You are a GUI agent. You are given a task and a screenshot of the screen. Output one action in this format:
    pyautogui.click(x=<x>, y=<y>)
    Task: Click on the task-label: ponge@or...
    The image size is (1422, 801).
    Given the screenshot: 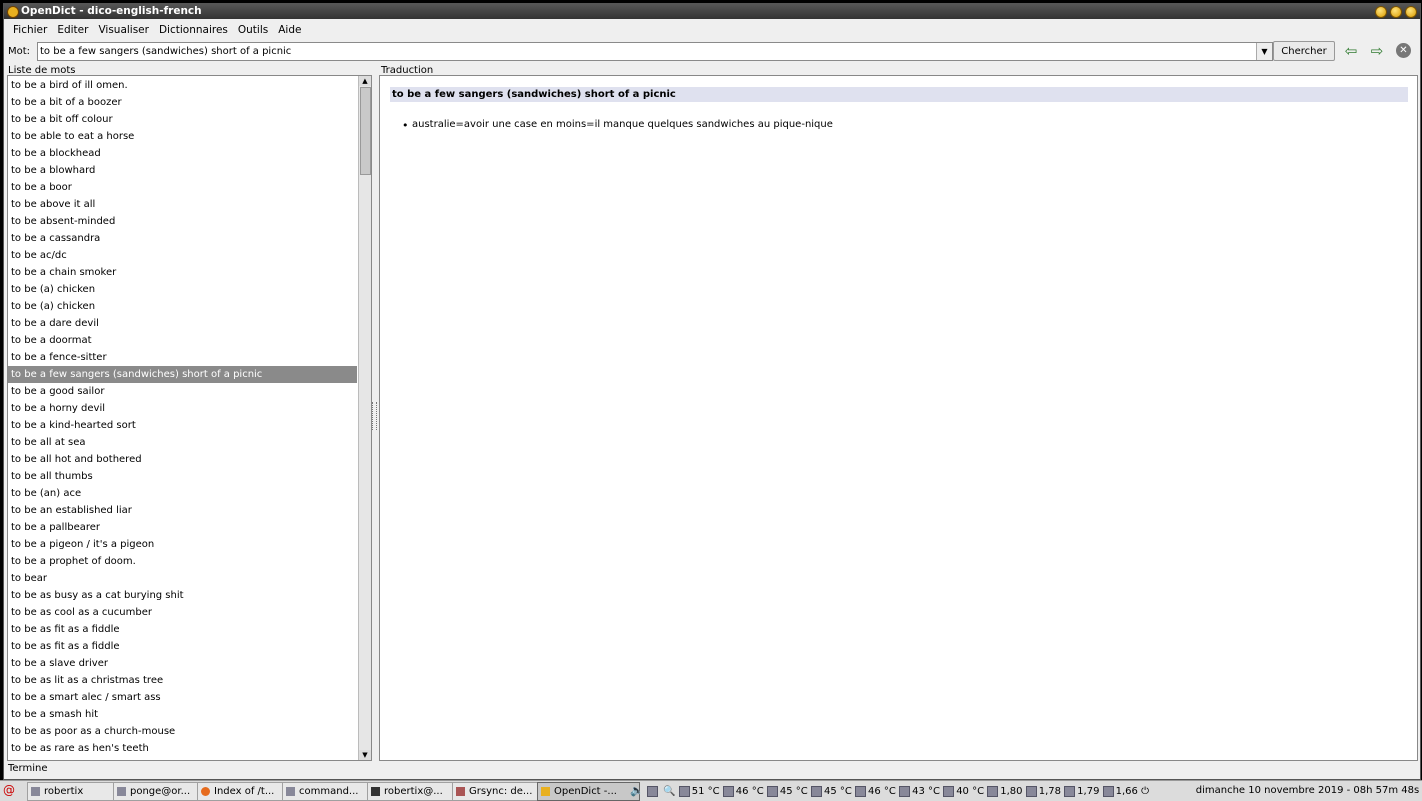 What is the action you would take?
    pyautogui.click(x=160, y=791)
    